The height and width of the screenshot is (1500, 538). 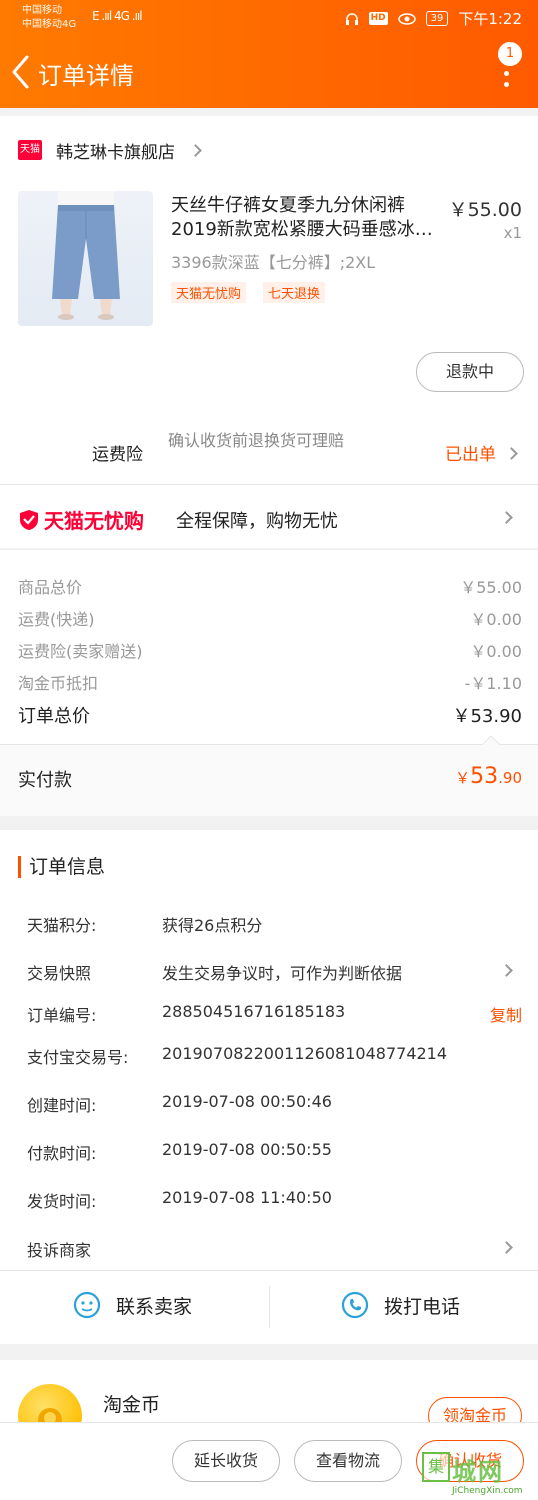 I want to click on order-total-row: 订单总价 ￥53.90, so click(x=270, y=715).